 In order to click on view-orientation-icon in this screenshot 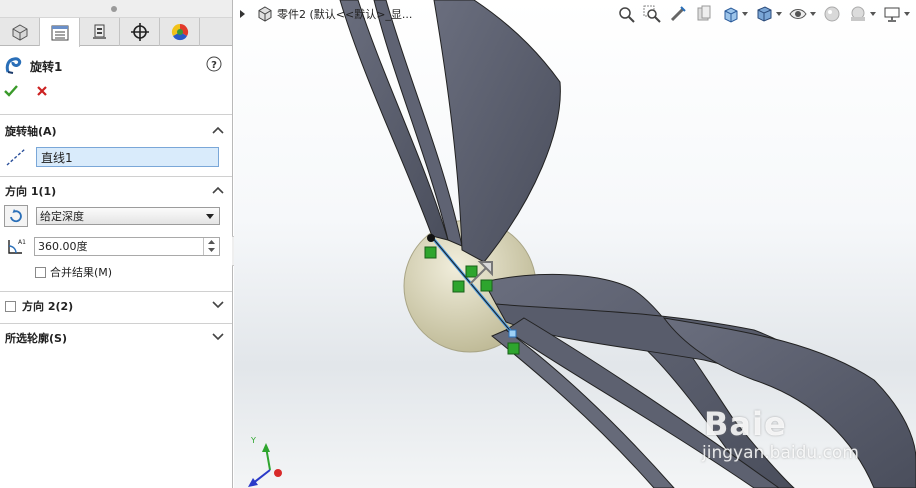, I will do `click(731, 15)`.